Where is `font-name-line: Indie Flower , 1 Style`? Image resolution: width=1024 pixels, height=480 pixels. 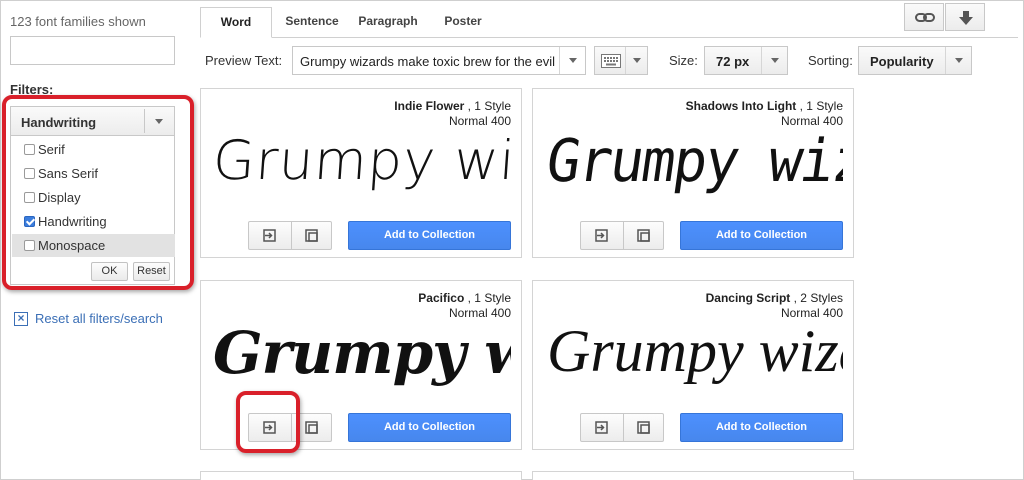 font-name-line: Indie Flower , 1 Style is located at coordinates (452, 106).